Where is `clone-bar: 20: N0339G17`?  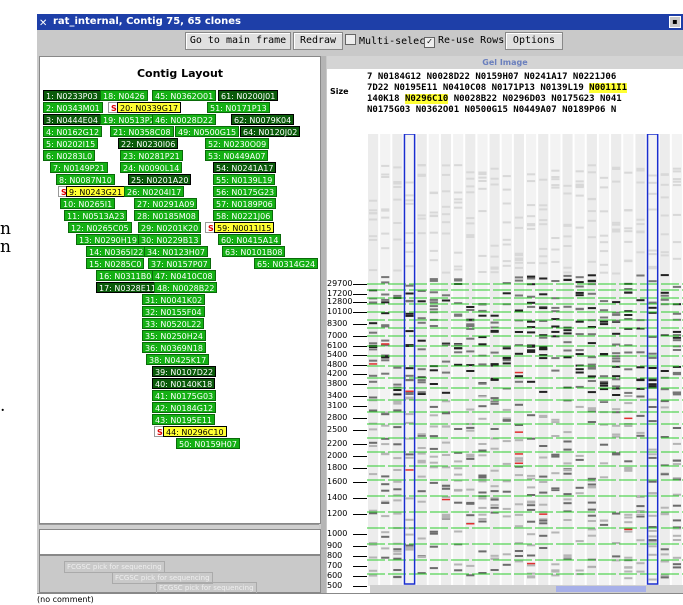 clone-bar: 20: N0339G17 is located at coordinates (149, 107).